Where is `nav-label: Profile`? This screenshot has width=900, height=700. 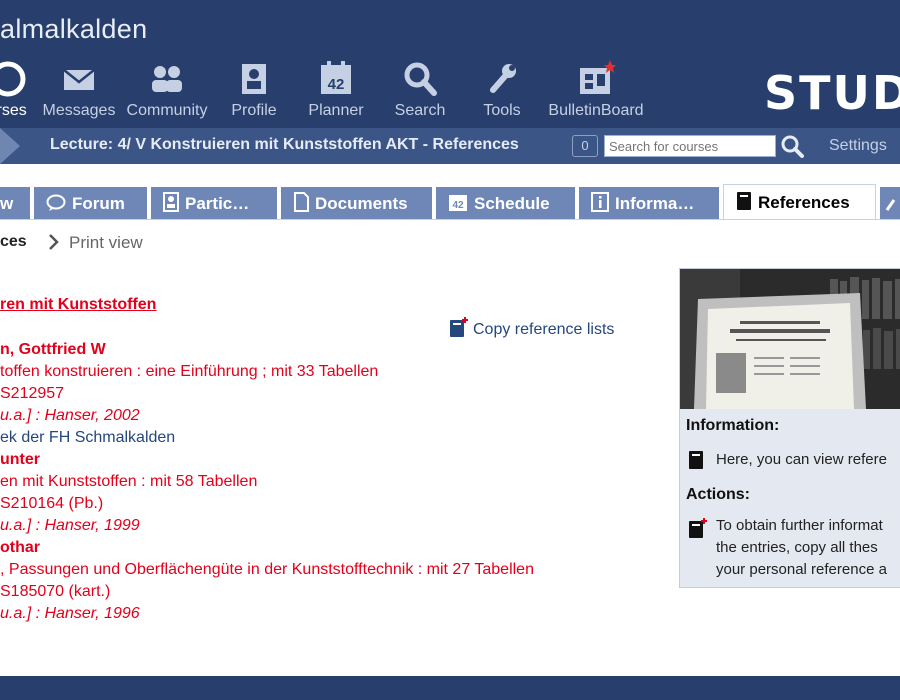 nav-label: Profile is located at coordinates (254, 110).